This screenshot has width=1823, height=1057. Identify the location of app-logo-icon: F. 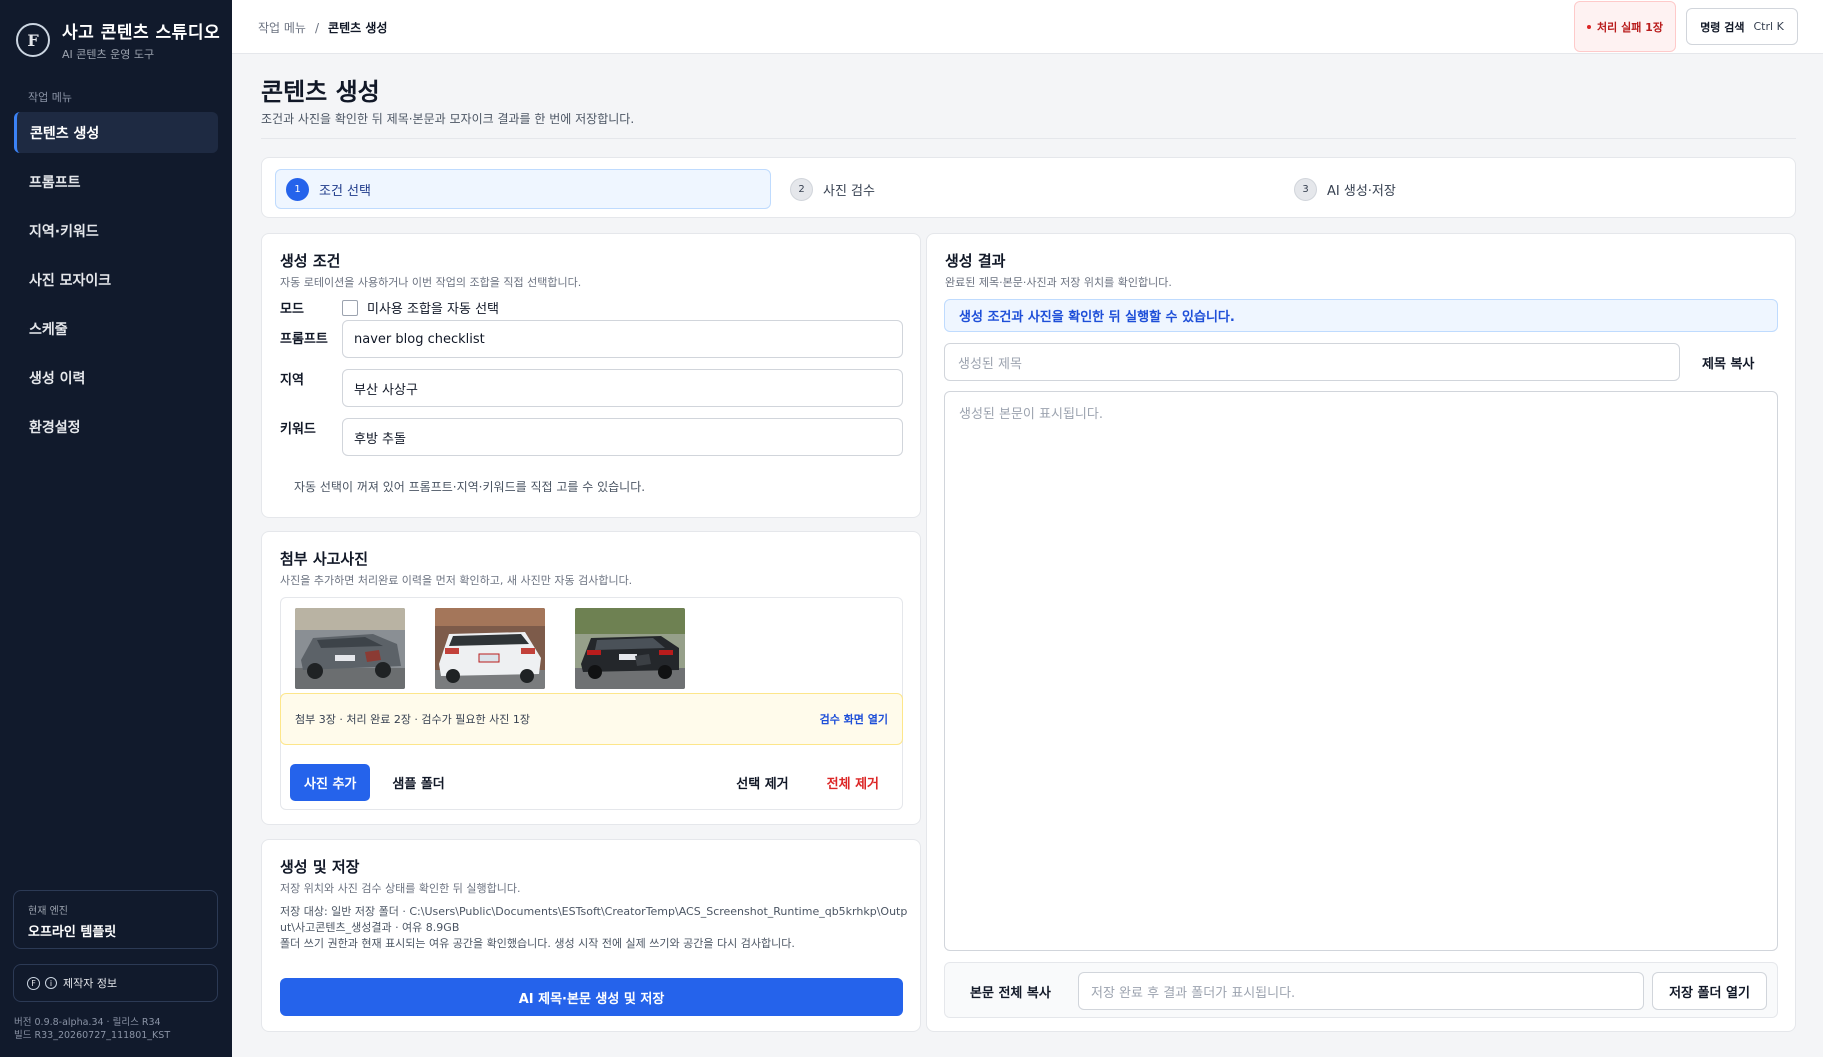
(33, 40).